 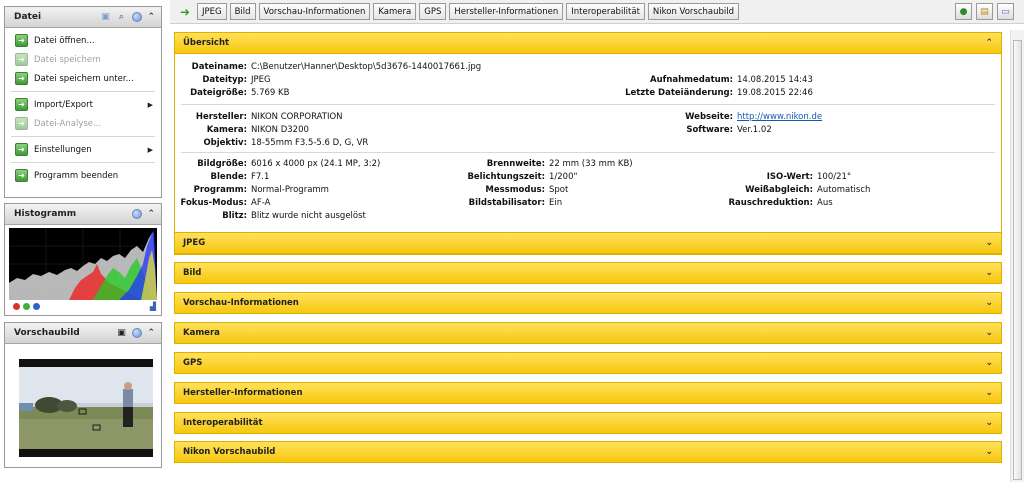 I want to click on section-kamera: Kamera ⌄, so click(x=588, y=333).